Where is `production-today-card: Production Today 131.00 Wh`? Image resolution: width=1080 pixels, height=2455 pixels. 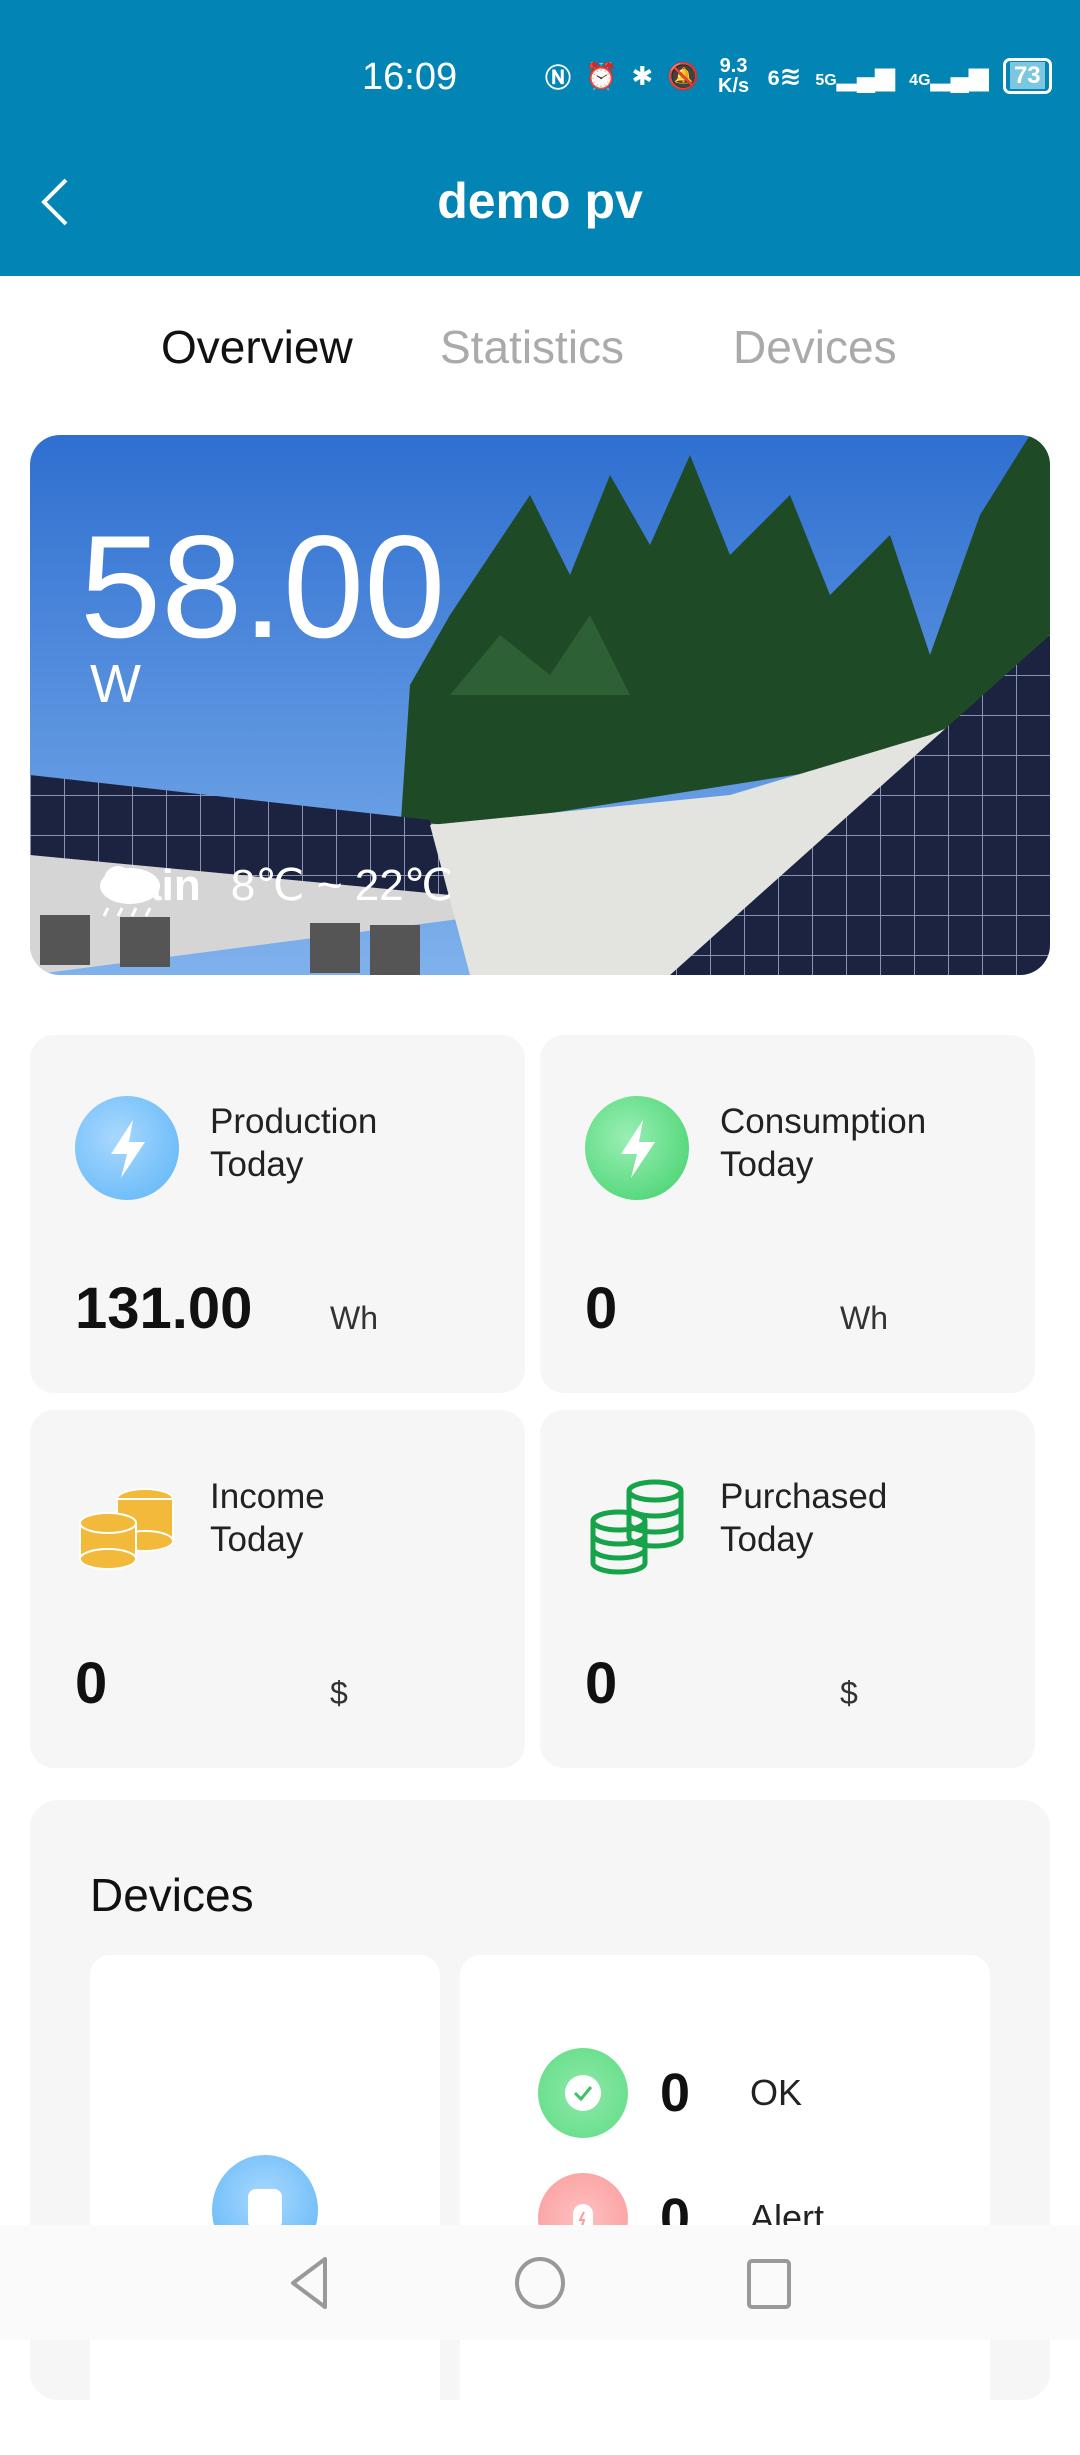 production-today-card: Production Today 131.00 Wh is located at coordinates (277, 1214).